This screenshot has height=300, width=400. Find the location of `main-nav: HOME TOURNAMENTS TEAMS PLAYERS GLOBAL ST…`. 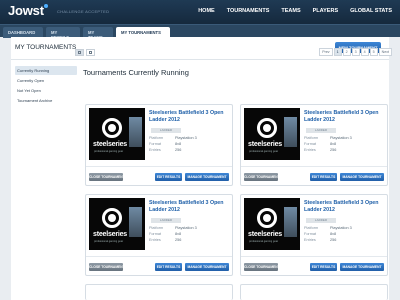

main-nav: HOME TOURNAMENTS TEAMS PLAYERS GLOBAL ST… is located at coordinates (295, 11).